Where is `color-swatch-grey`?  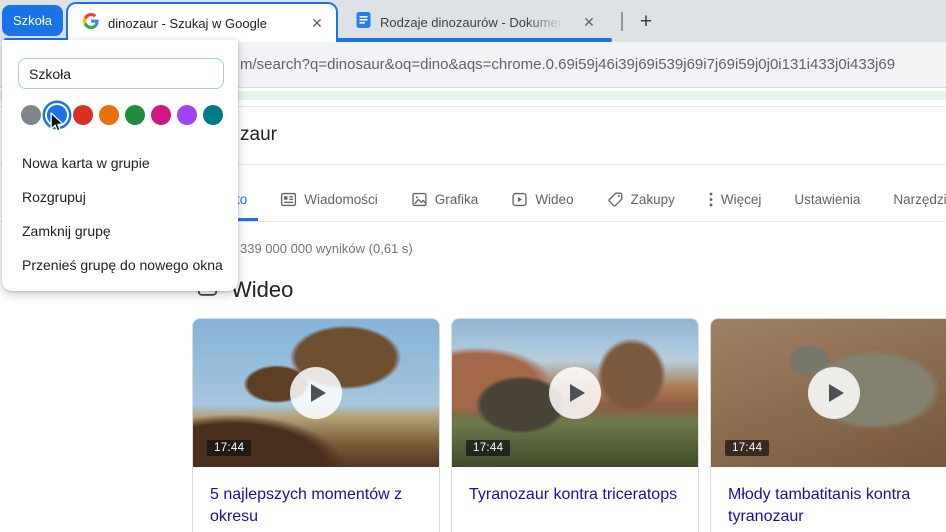 color-swatch-grey is located at coordinates (31, 115).